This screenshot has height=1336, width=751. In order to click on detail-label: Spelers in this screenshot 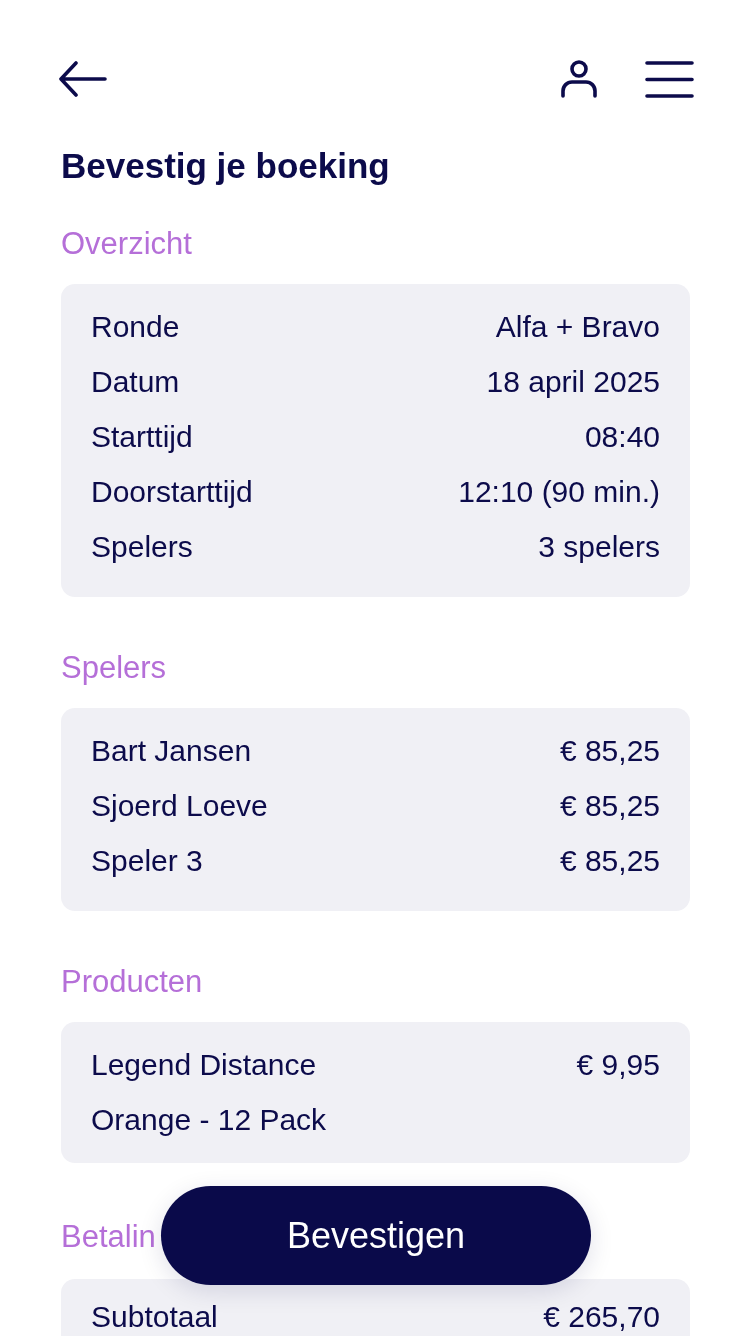, I will do `click(142, 546)`.